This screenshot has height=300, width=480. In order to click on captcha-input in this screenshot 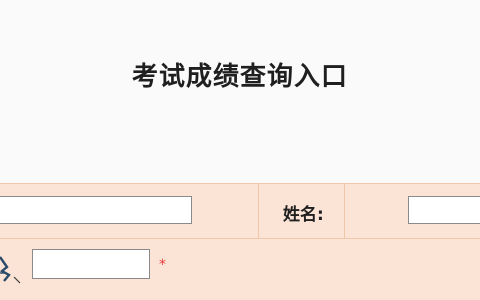, I will do `click(91, 264)`.